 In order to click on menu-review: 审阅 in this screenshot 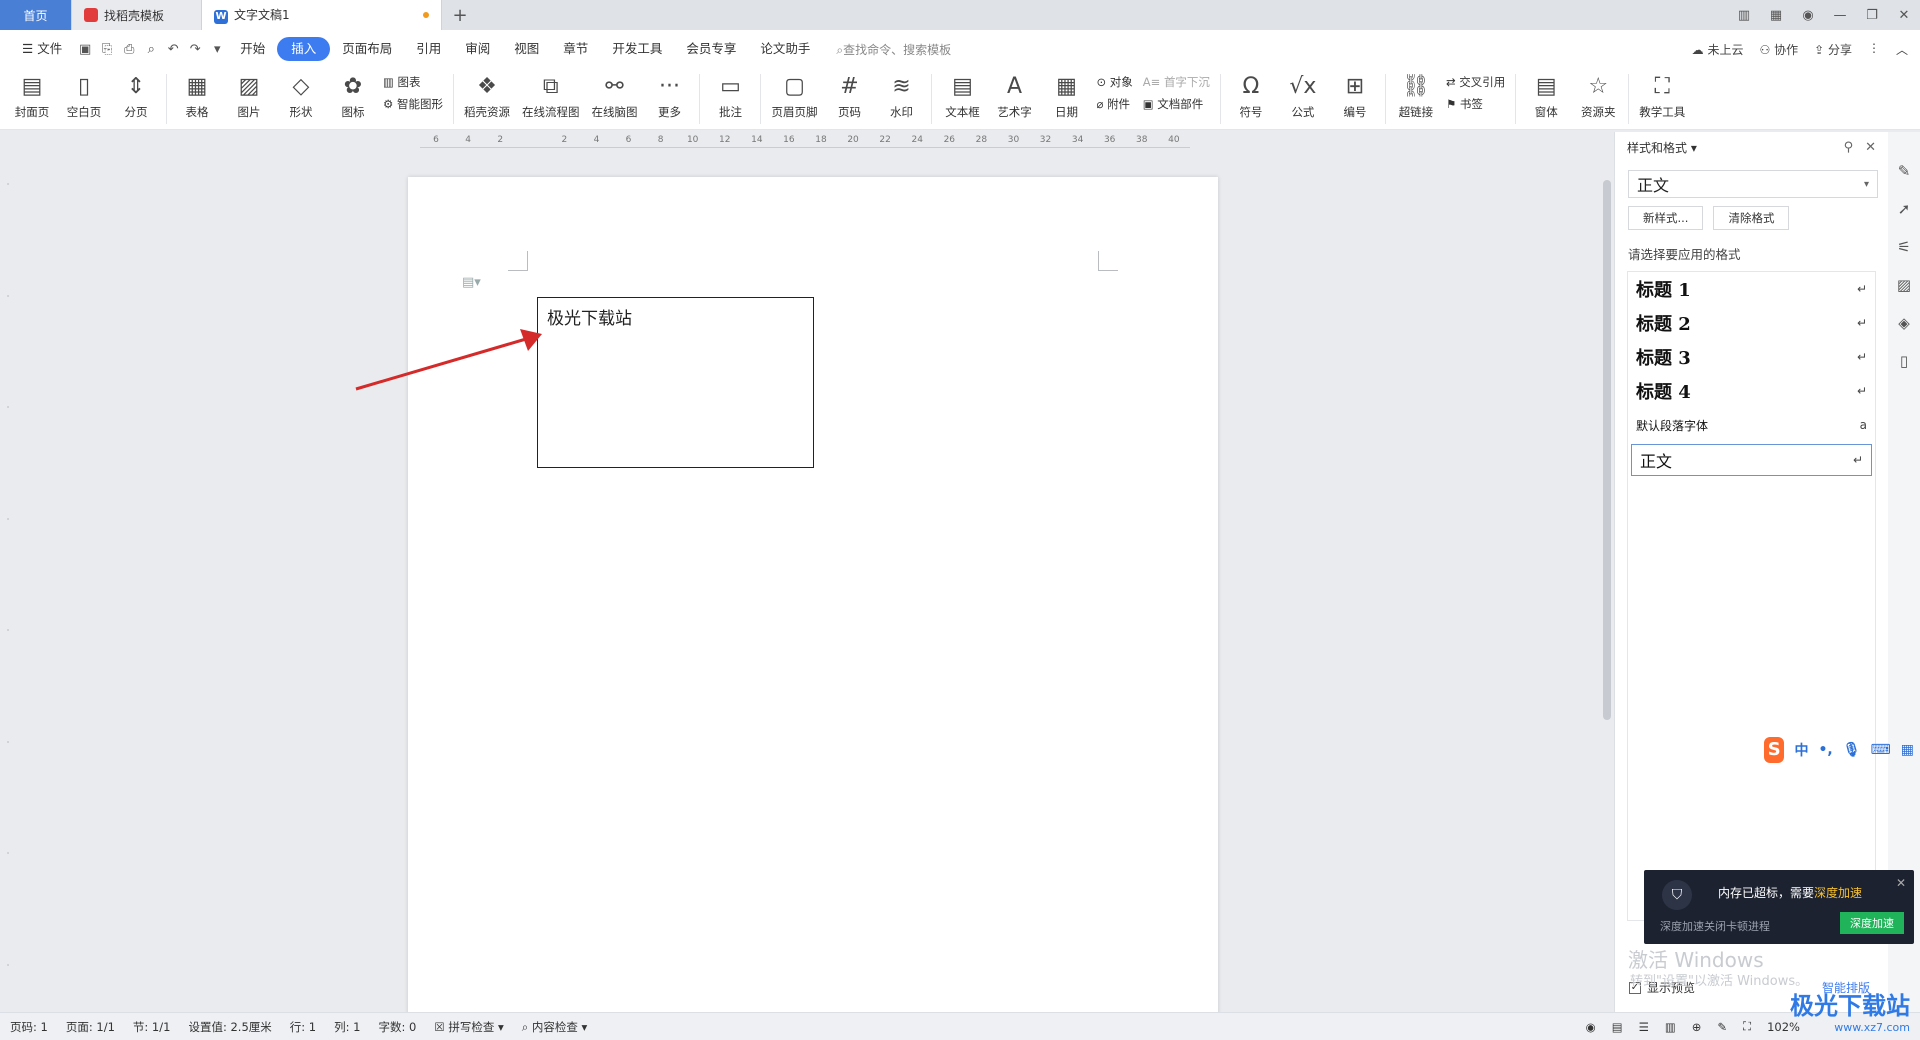, I will do `click(477, 49)`.